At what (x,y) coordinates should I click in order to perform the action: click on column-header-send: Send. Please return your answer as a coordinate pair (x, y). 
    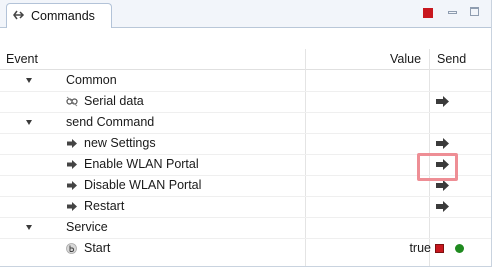
    Looking at the image, I should click on (451, 59).